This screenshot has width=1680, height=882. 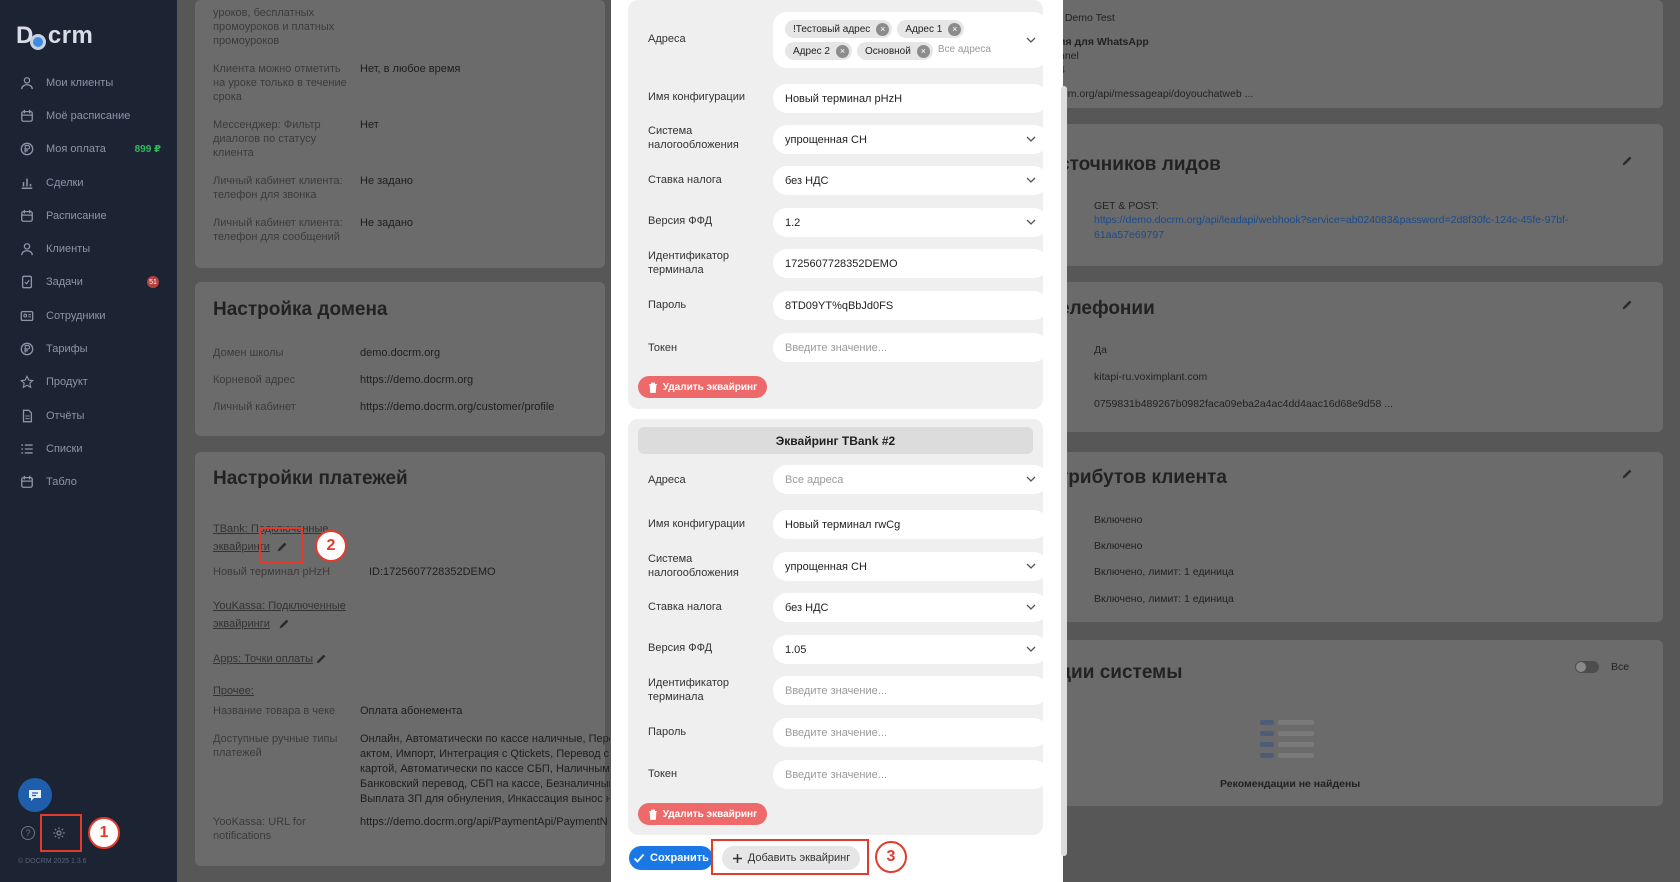 What do you see at coordinates (818, 51) in the screenshot?
I see `address-tag: Адрес 2 ×` at bounding box center [818, 51].